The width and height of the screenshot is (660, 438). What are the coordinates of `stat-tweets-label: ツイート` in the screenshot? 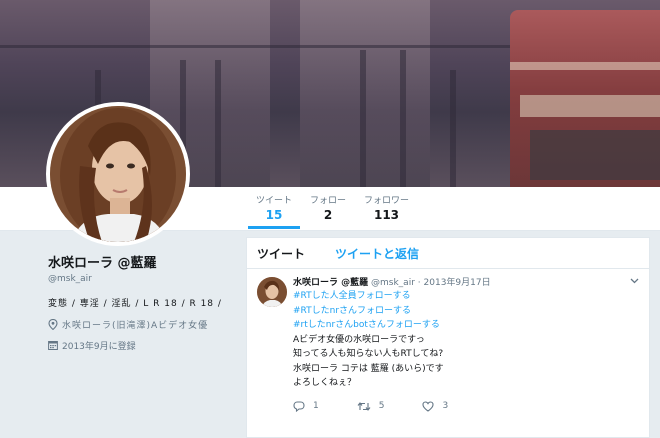 It's located at (274, 201).